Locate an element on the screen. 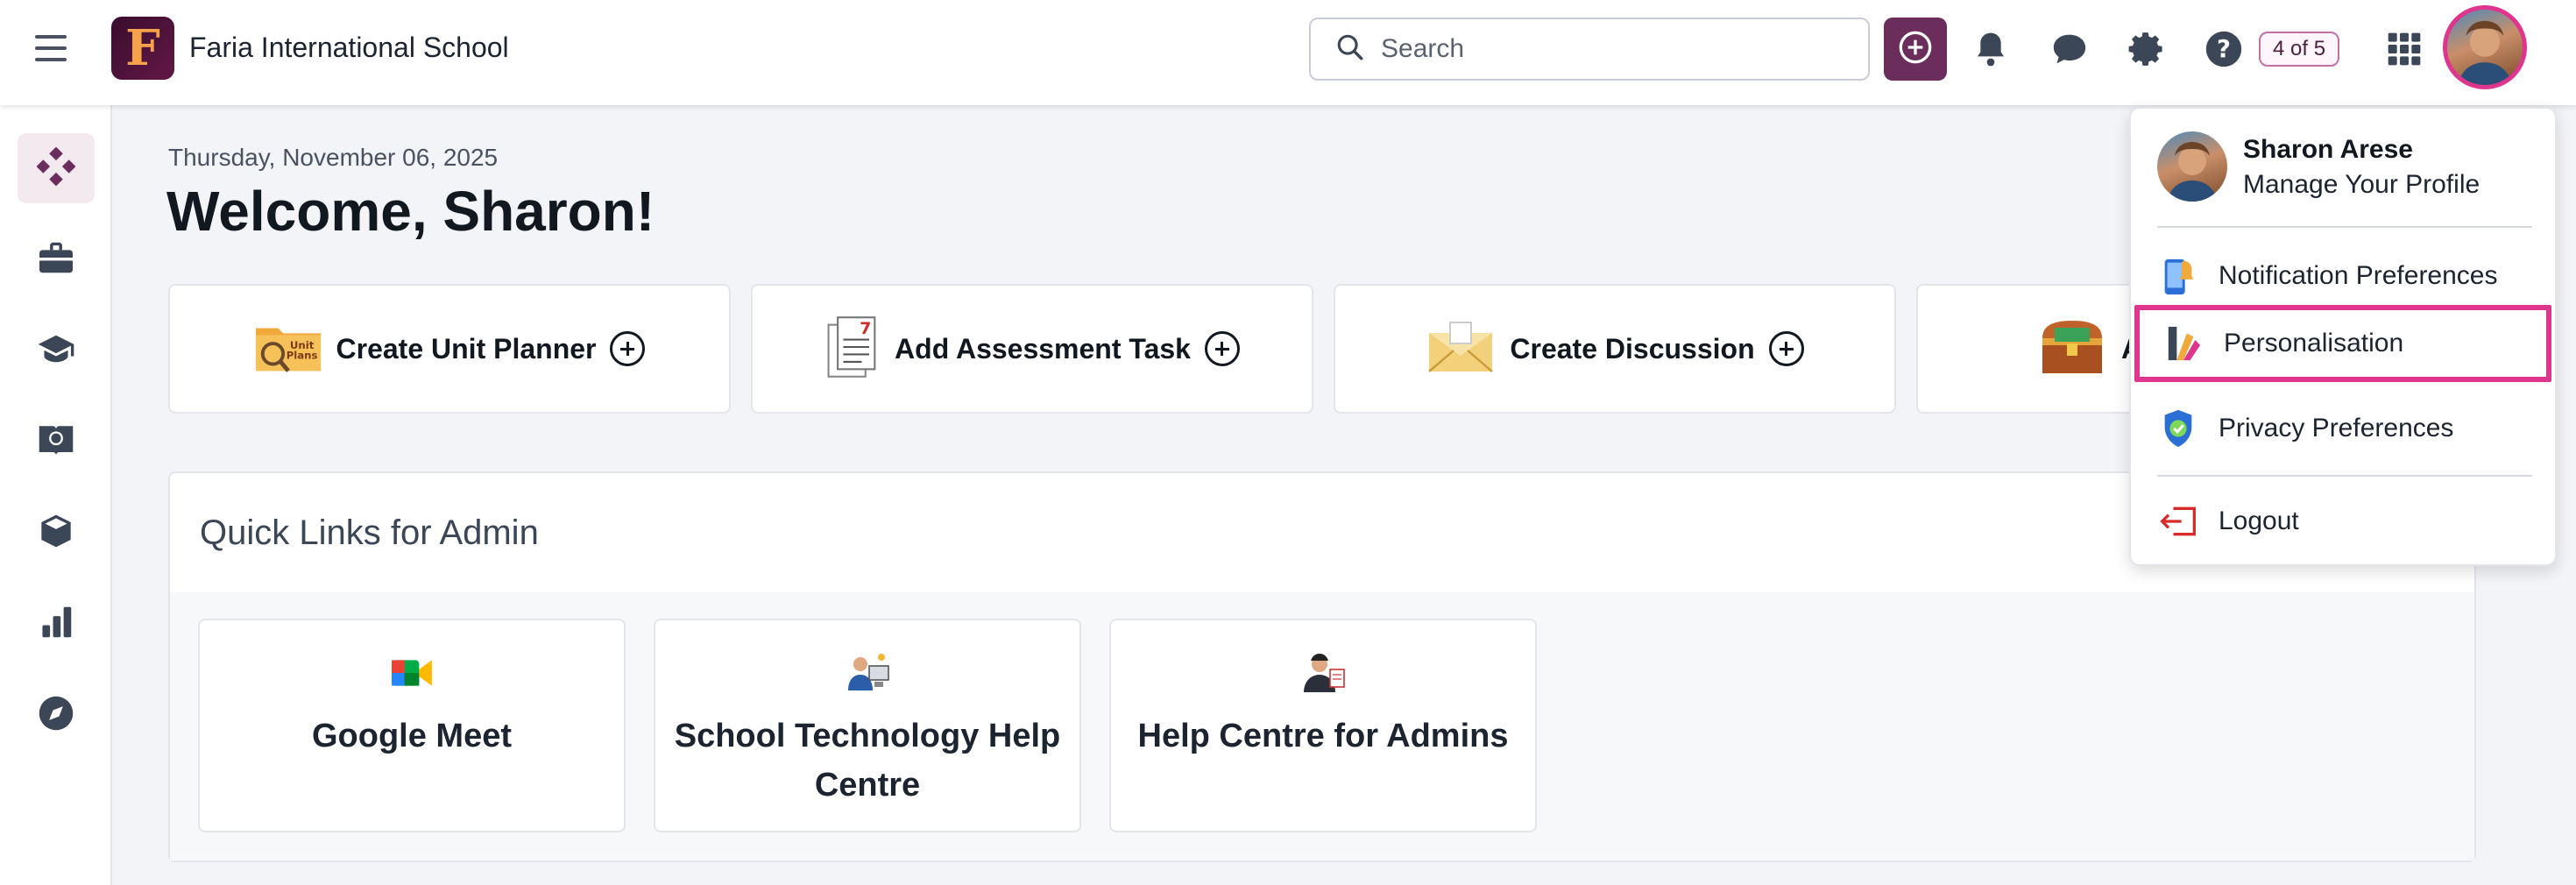 This screenshot has width=2576, height=885. settings-gear-icon is located at coordinates (2146, 49).